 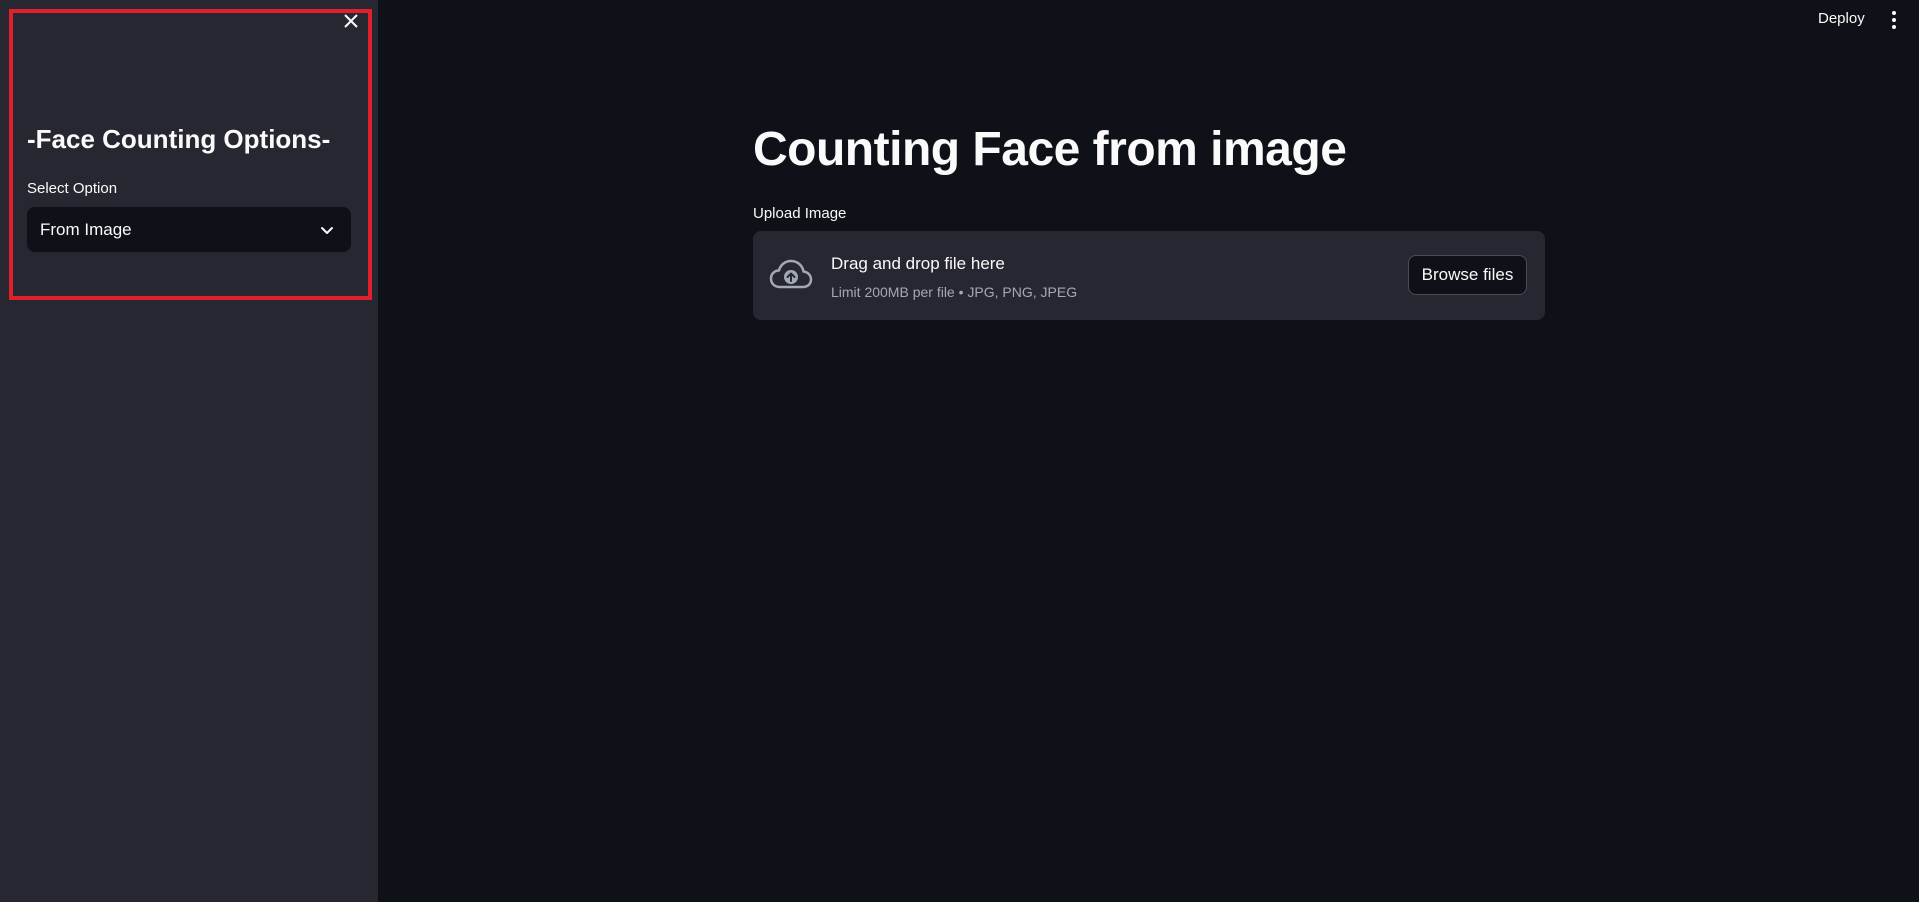 I want to click on select-value: From Image, so click(x=86, y=229).